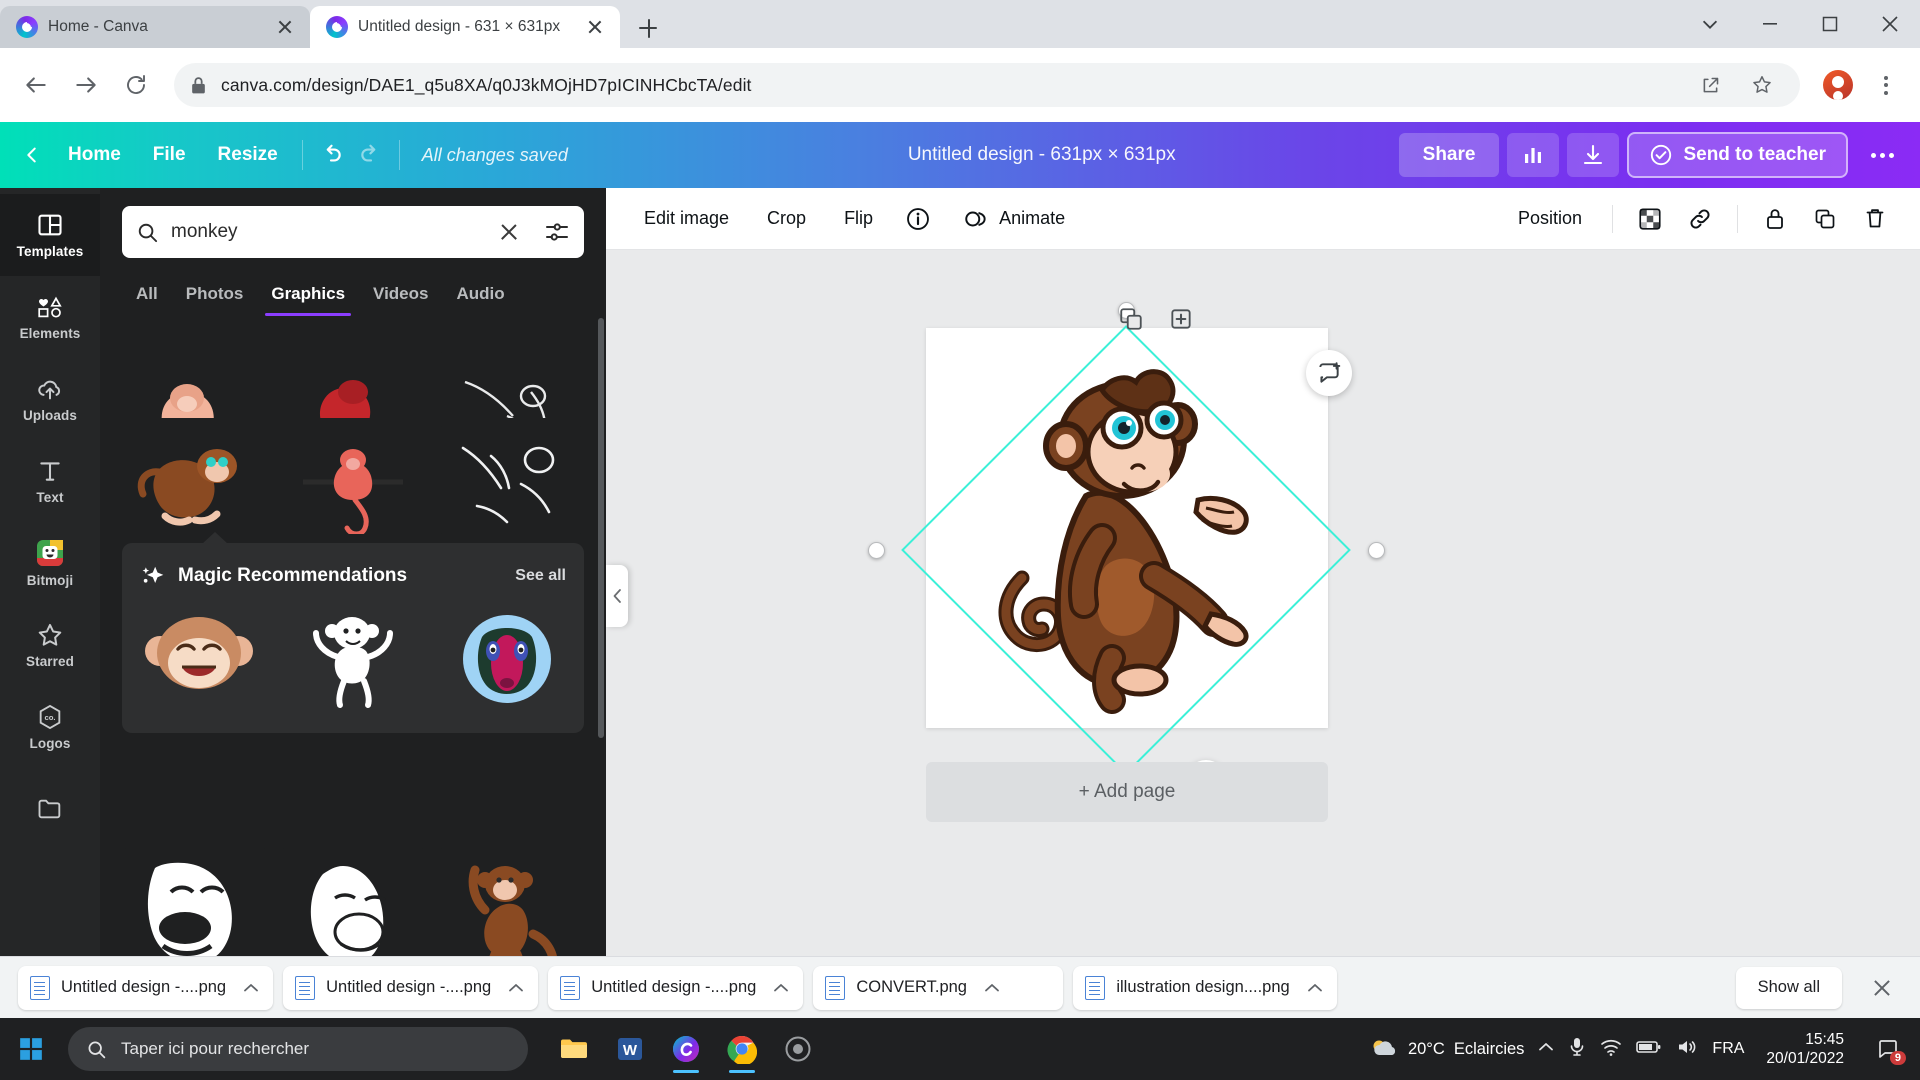 The image size is (1920, 1080). What do you see at coordinates (557, 232) in the screenshot?
I see `filter-sliders-icon` at bounding box center [557, 232].